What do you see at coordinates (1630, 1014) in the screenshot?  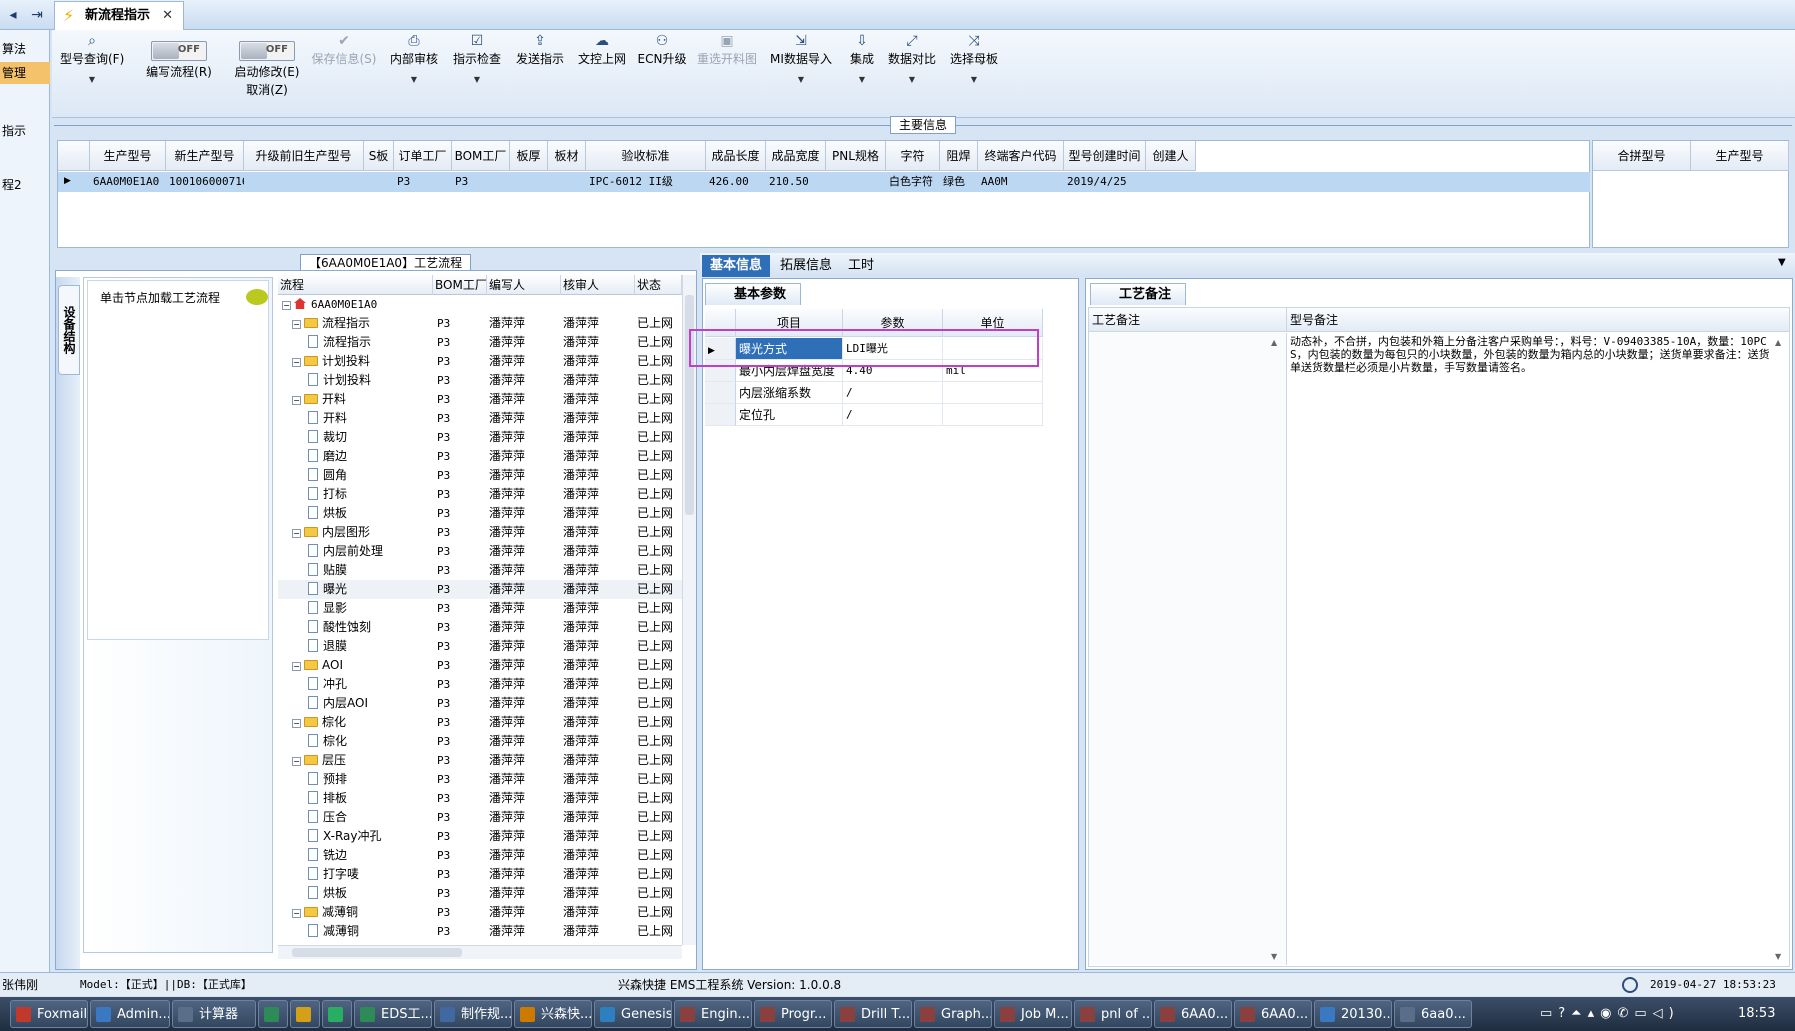 I see `system-tray-icons: ▭?⏶▴◉✆▭◁)` at bounding box center [1630, 1014].